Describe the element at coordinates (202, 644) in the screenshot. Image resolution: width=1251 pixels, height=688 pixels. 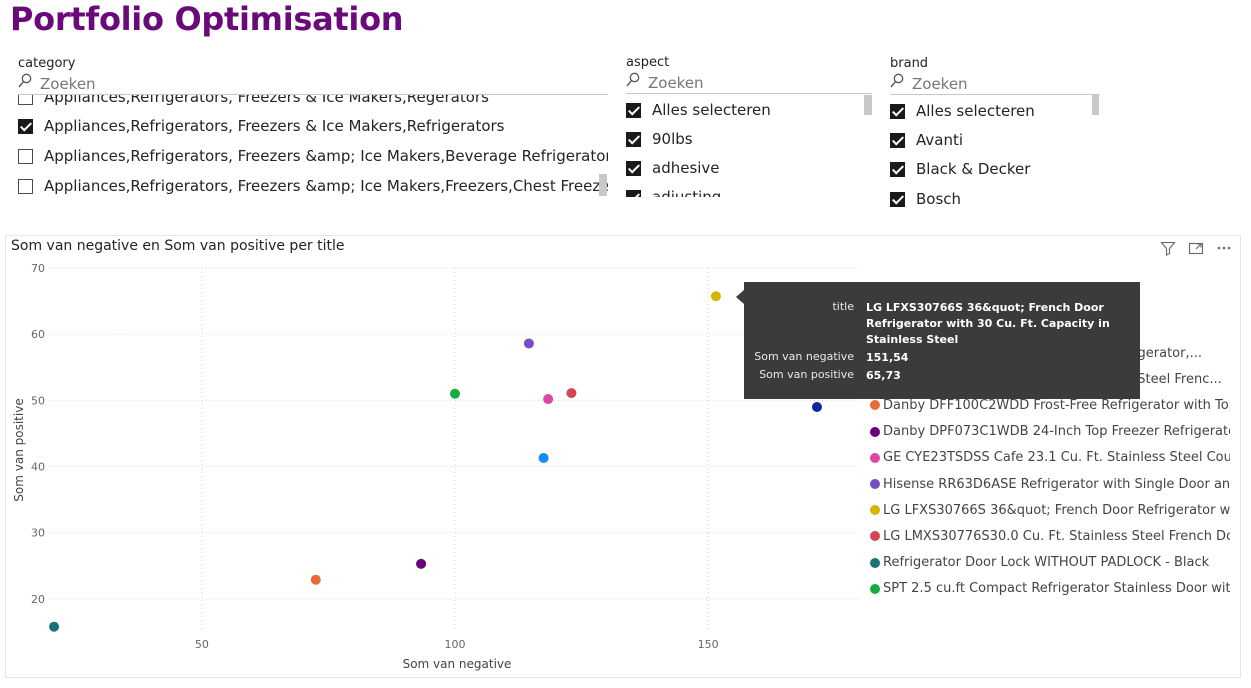
I see `x-tick-label: 50` at that location.